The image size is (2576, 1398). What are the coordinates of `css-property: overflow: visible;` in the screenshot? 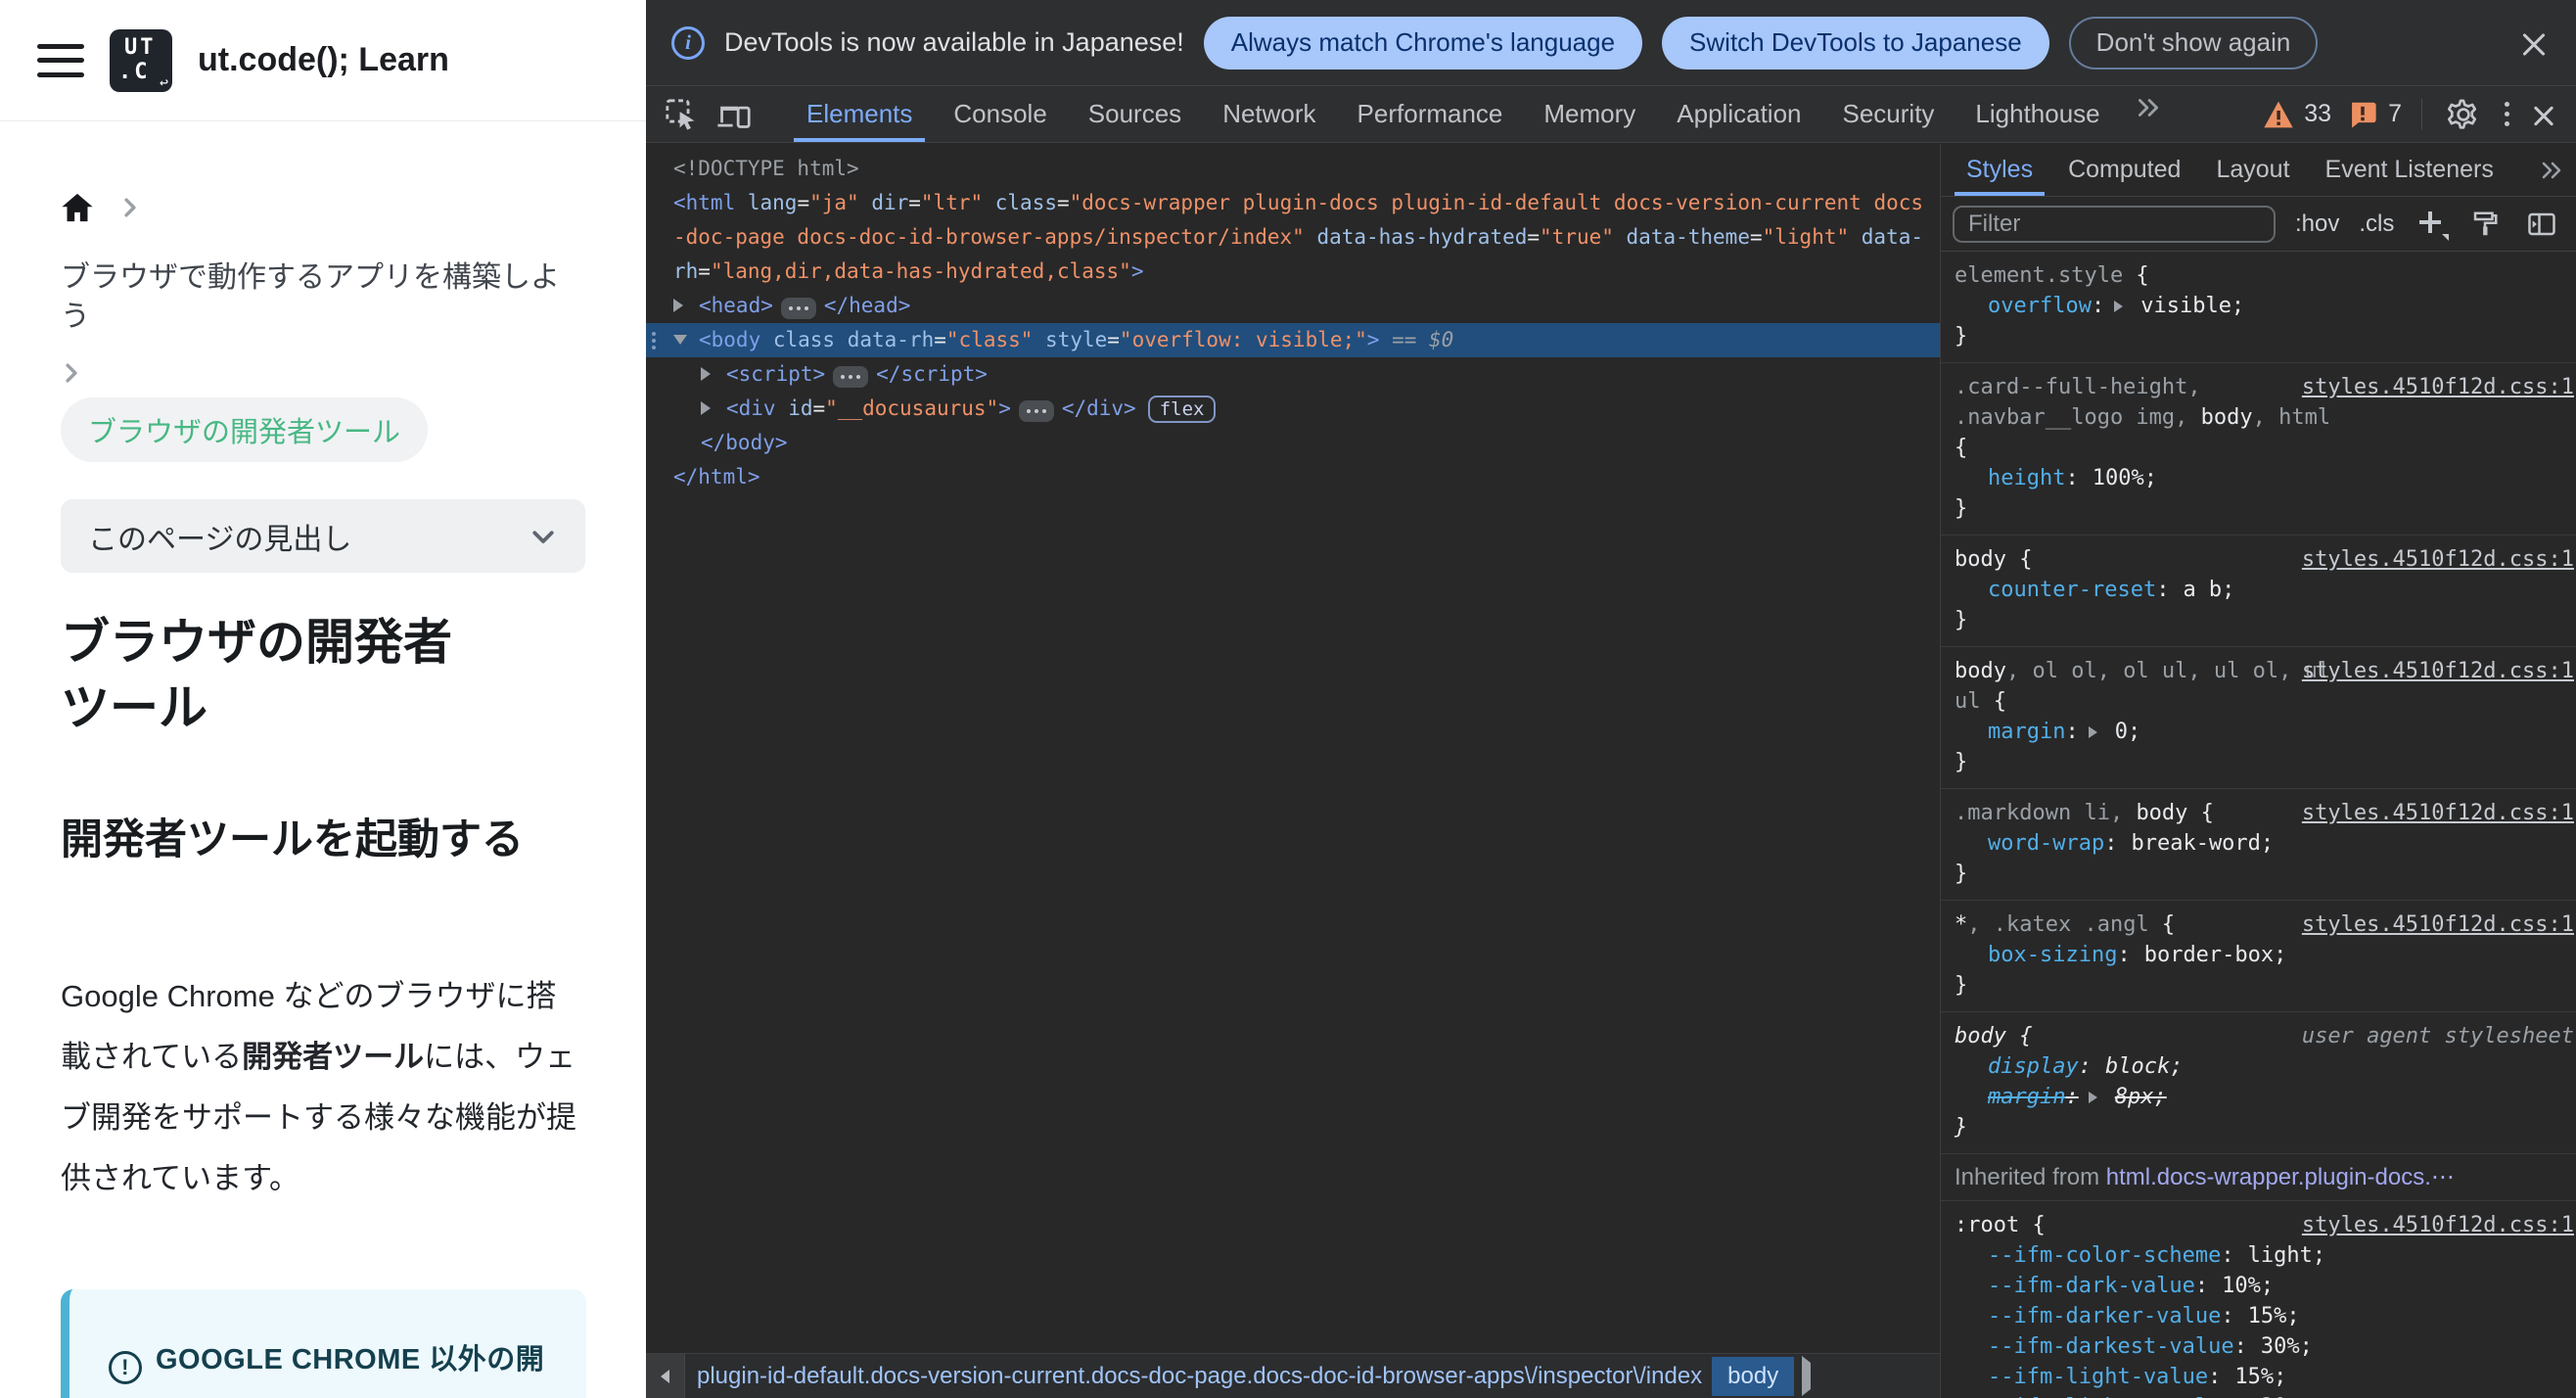 It's located at (2259, 306).